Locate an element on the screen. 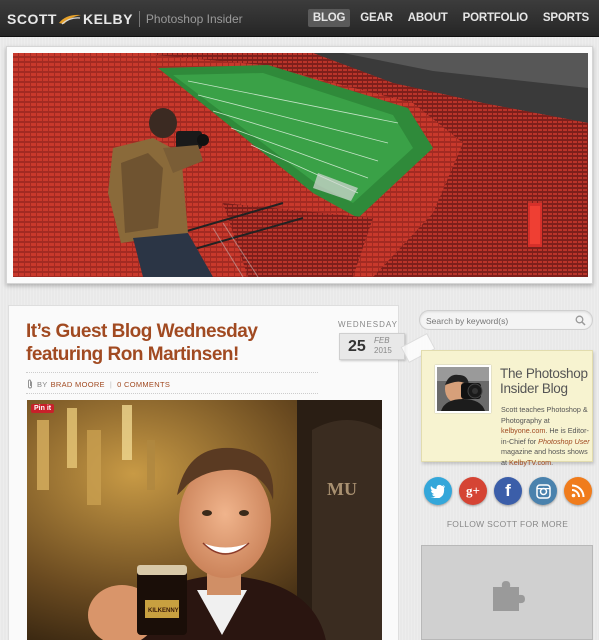  post-date: WEDNESDAY 25 FEB 2015 is located at coordinates (372, 340).